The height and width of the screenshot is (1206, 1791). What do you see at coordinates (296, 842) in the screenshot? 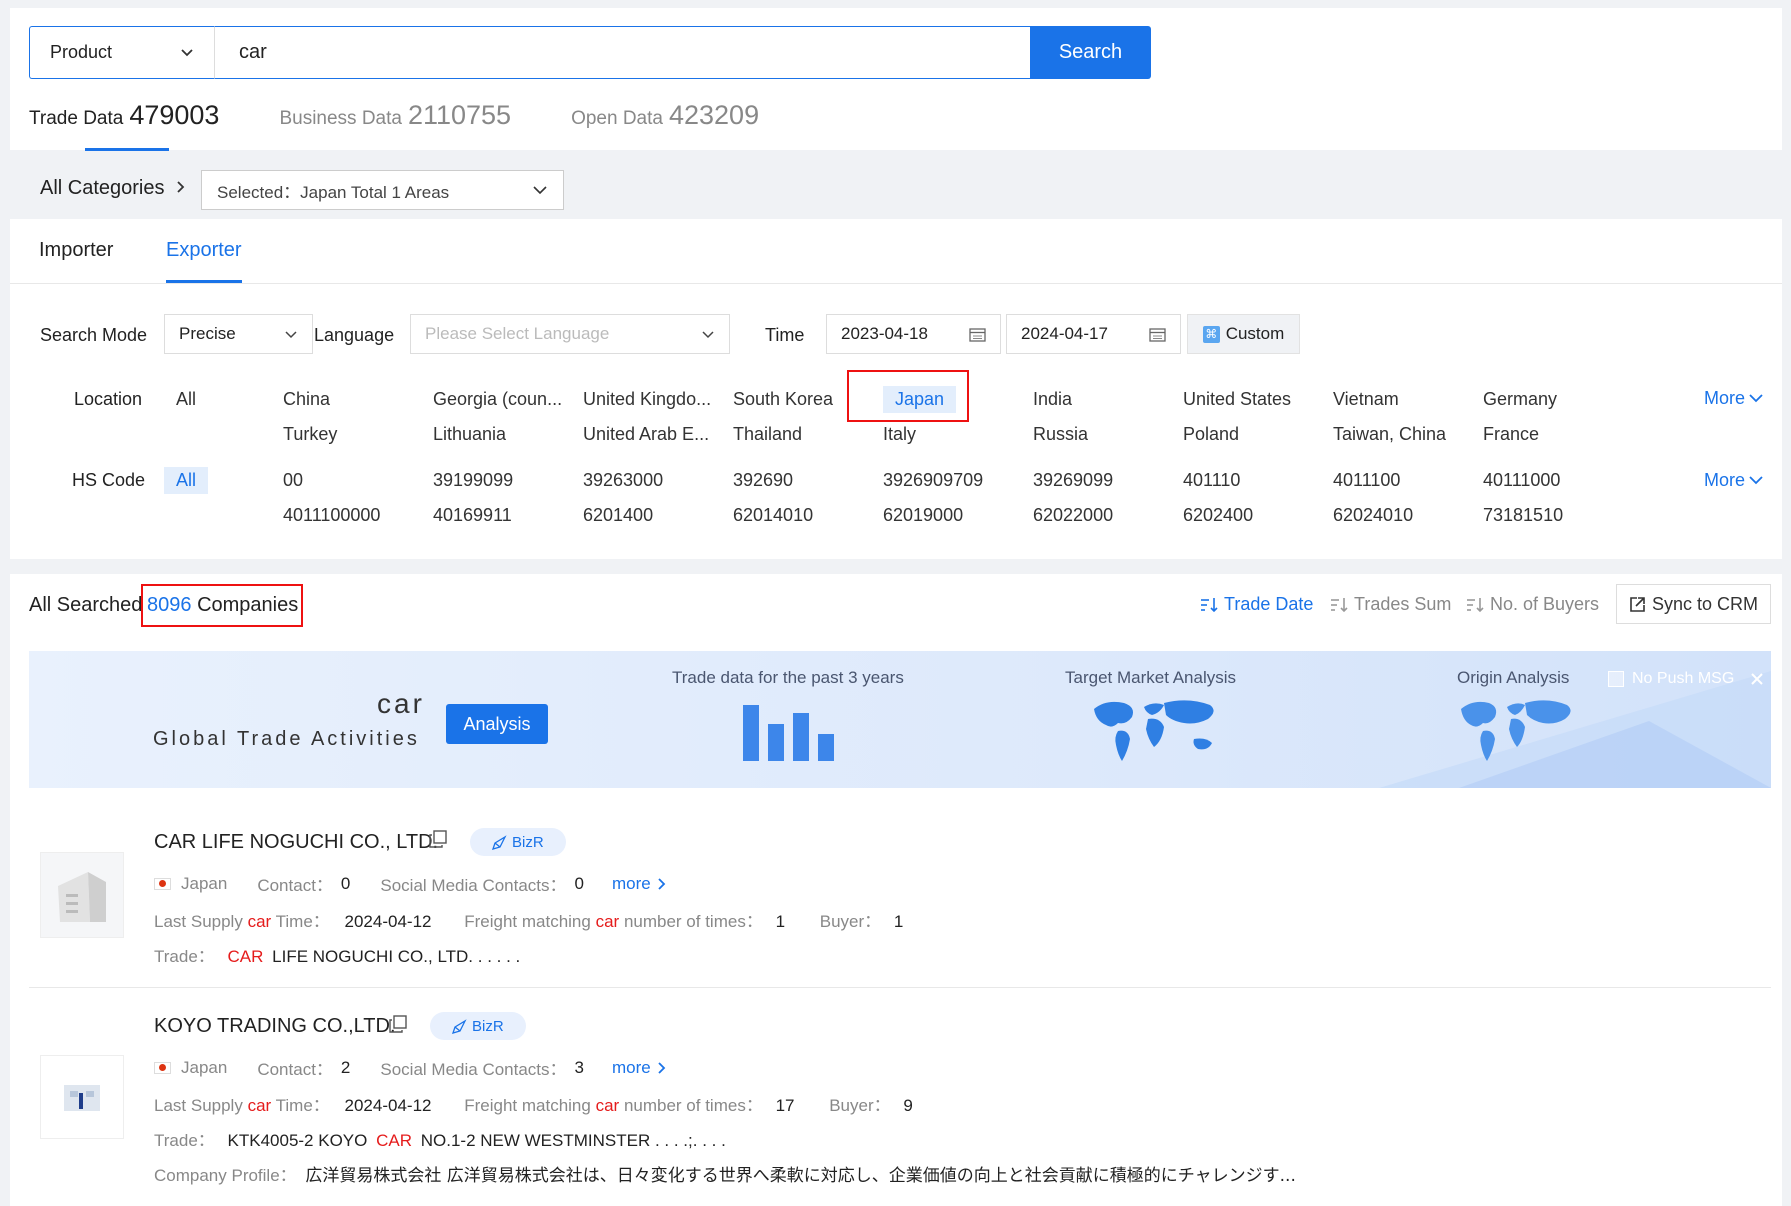
I see `company-name: CAR LIFE NOGUCHI CO., LTD.` at bounding box center [296, 842].